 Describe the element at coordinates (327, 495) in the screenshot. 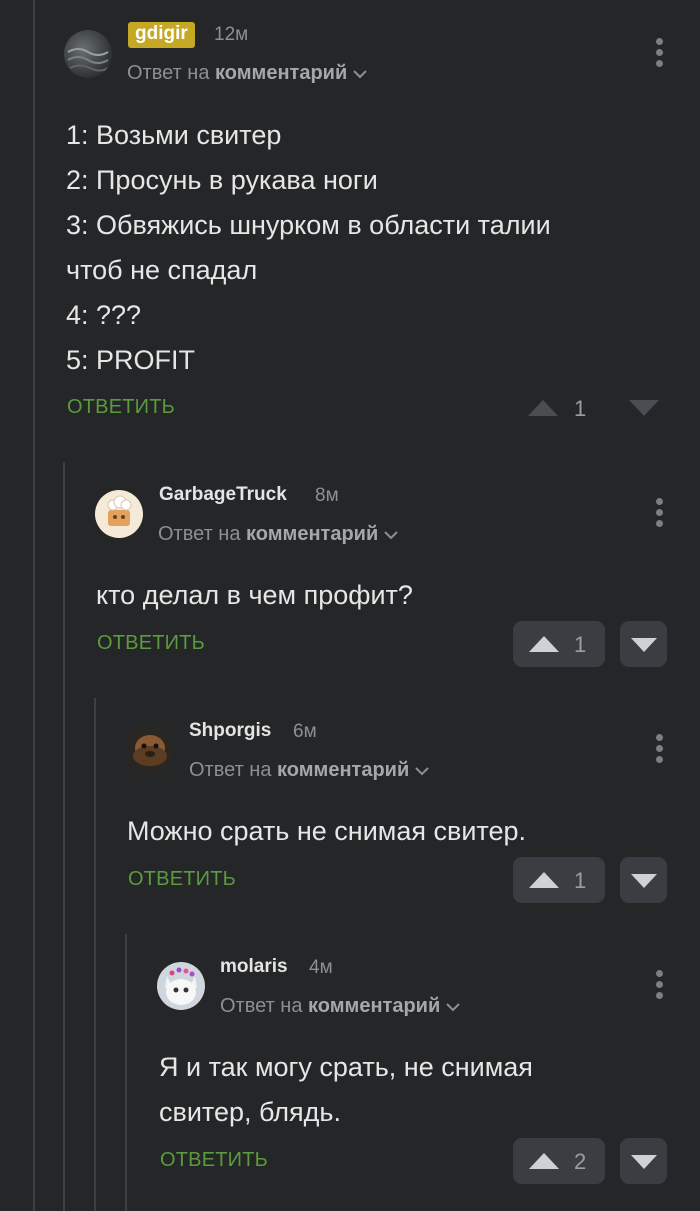

I see `comment-time: 8м` at that location.